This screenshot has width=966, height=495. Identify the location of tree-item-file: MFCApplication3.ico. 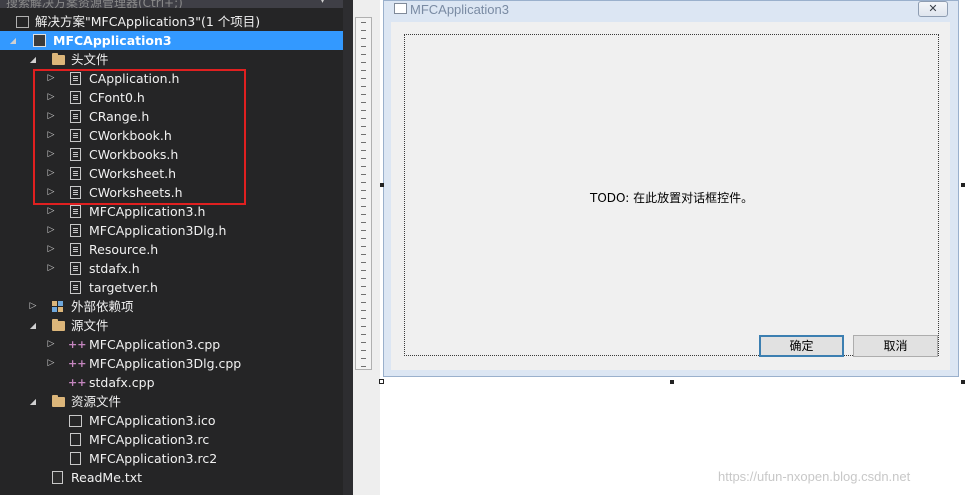
(171, 420).